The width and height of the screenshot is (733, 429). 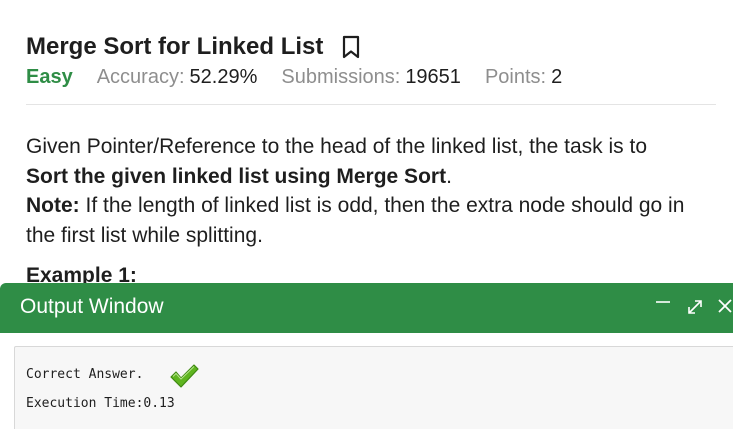 I want to click on bookmark-icon, so click(x=351, y=47).